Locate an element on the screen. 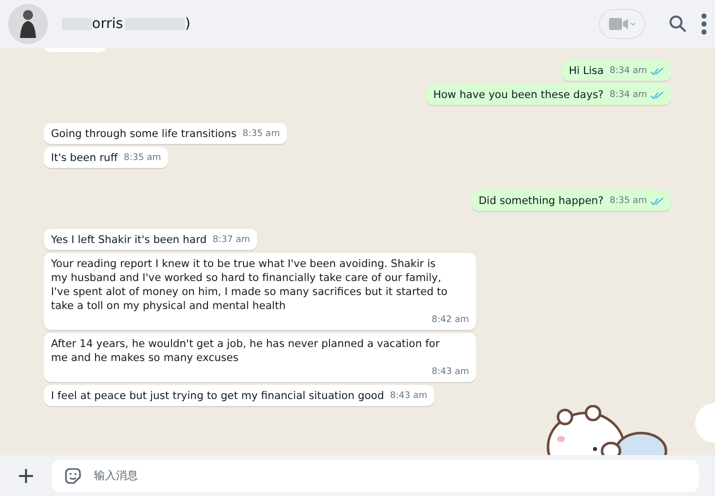  message-text: I feel at peace but just trying to get my financial situation good is located at coordinates (217, 396).